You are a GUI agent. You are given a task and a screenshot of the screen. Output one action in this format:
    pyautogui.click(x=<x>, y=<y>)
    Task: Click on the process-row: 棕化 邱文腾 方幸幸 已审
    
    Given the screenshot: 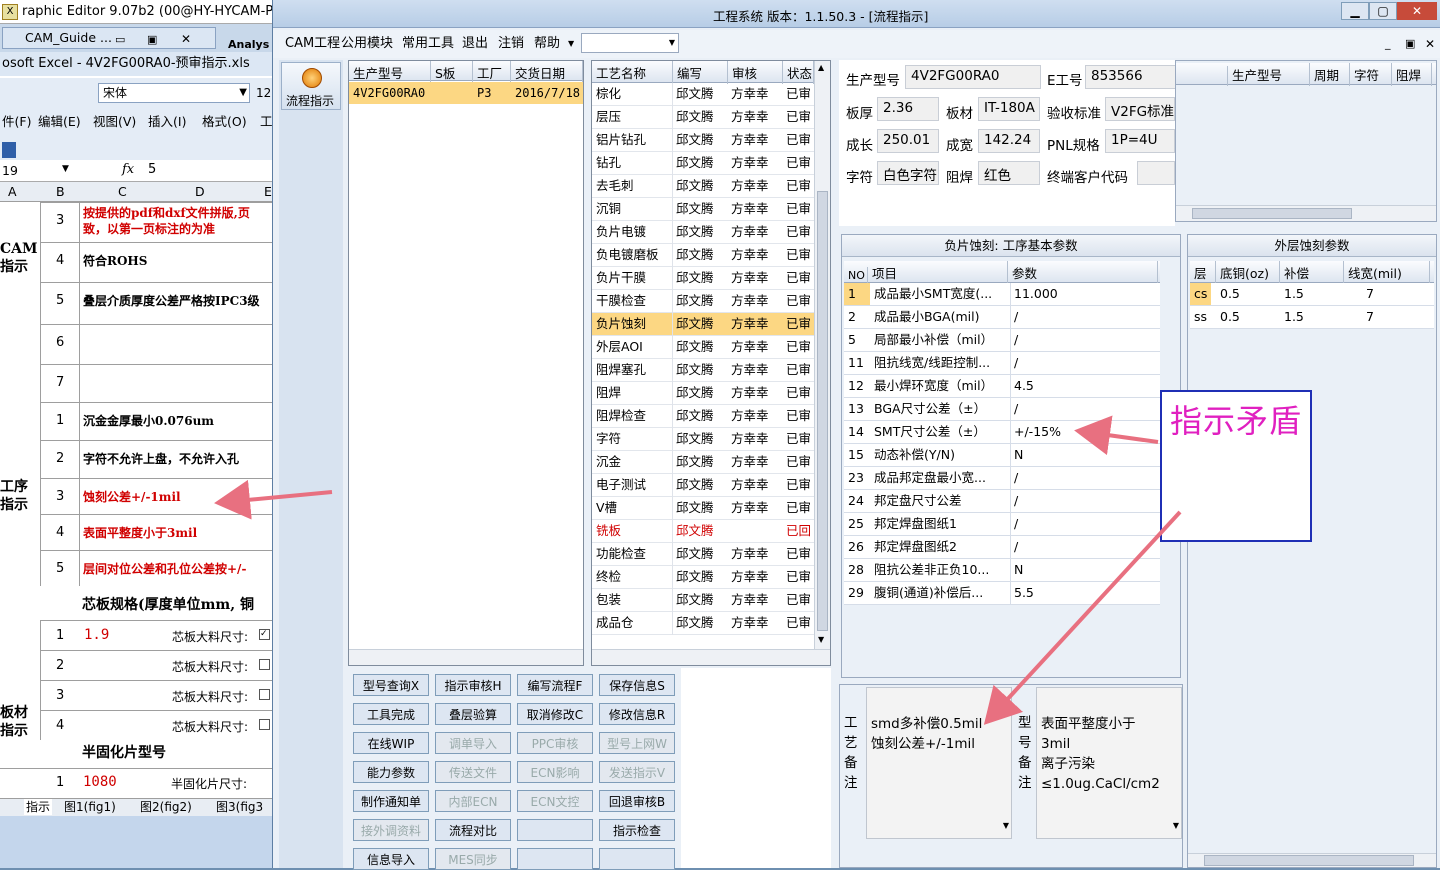 What is the action you would take?
    pyautogui.click(x=703, y=94)
    